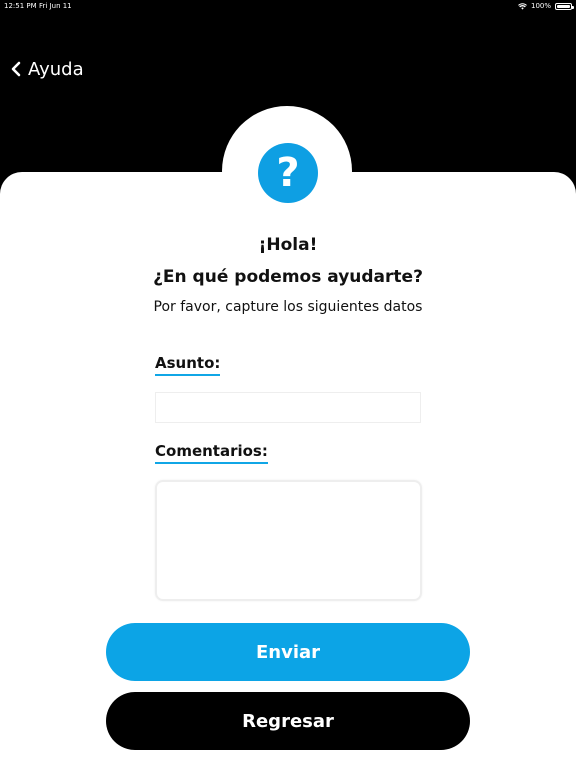 The width and height of the screenshot is (576, 768). I want to click on chevron-left-icon, so click(16, 69).